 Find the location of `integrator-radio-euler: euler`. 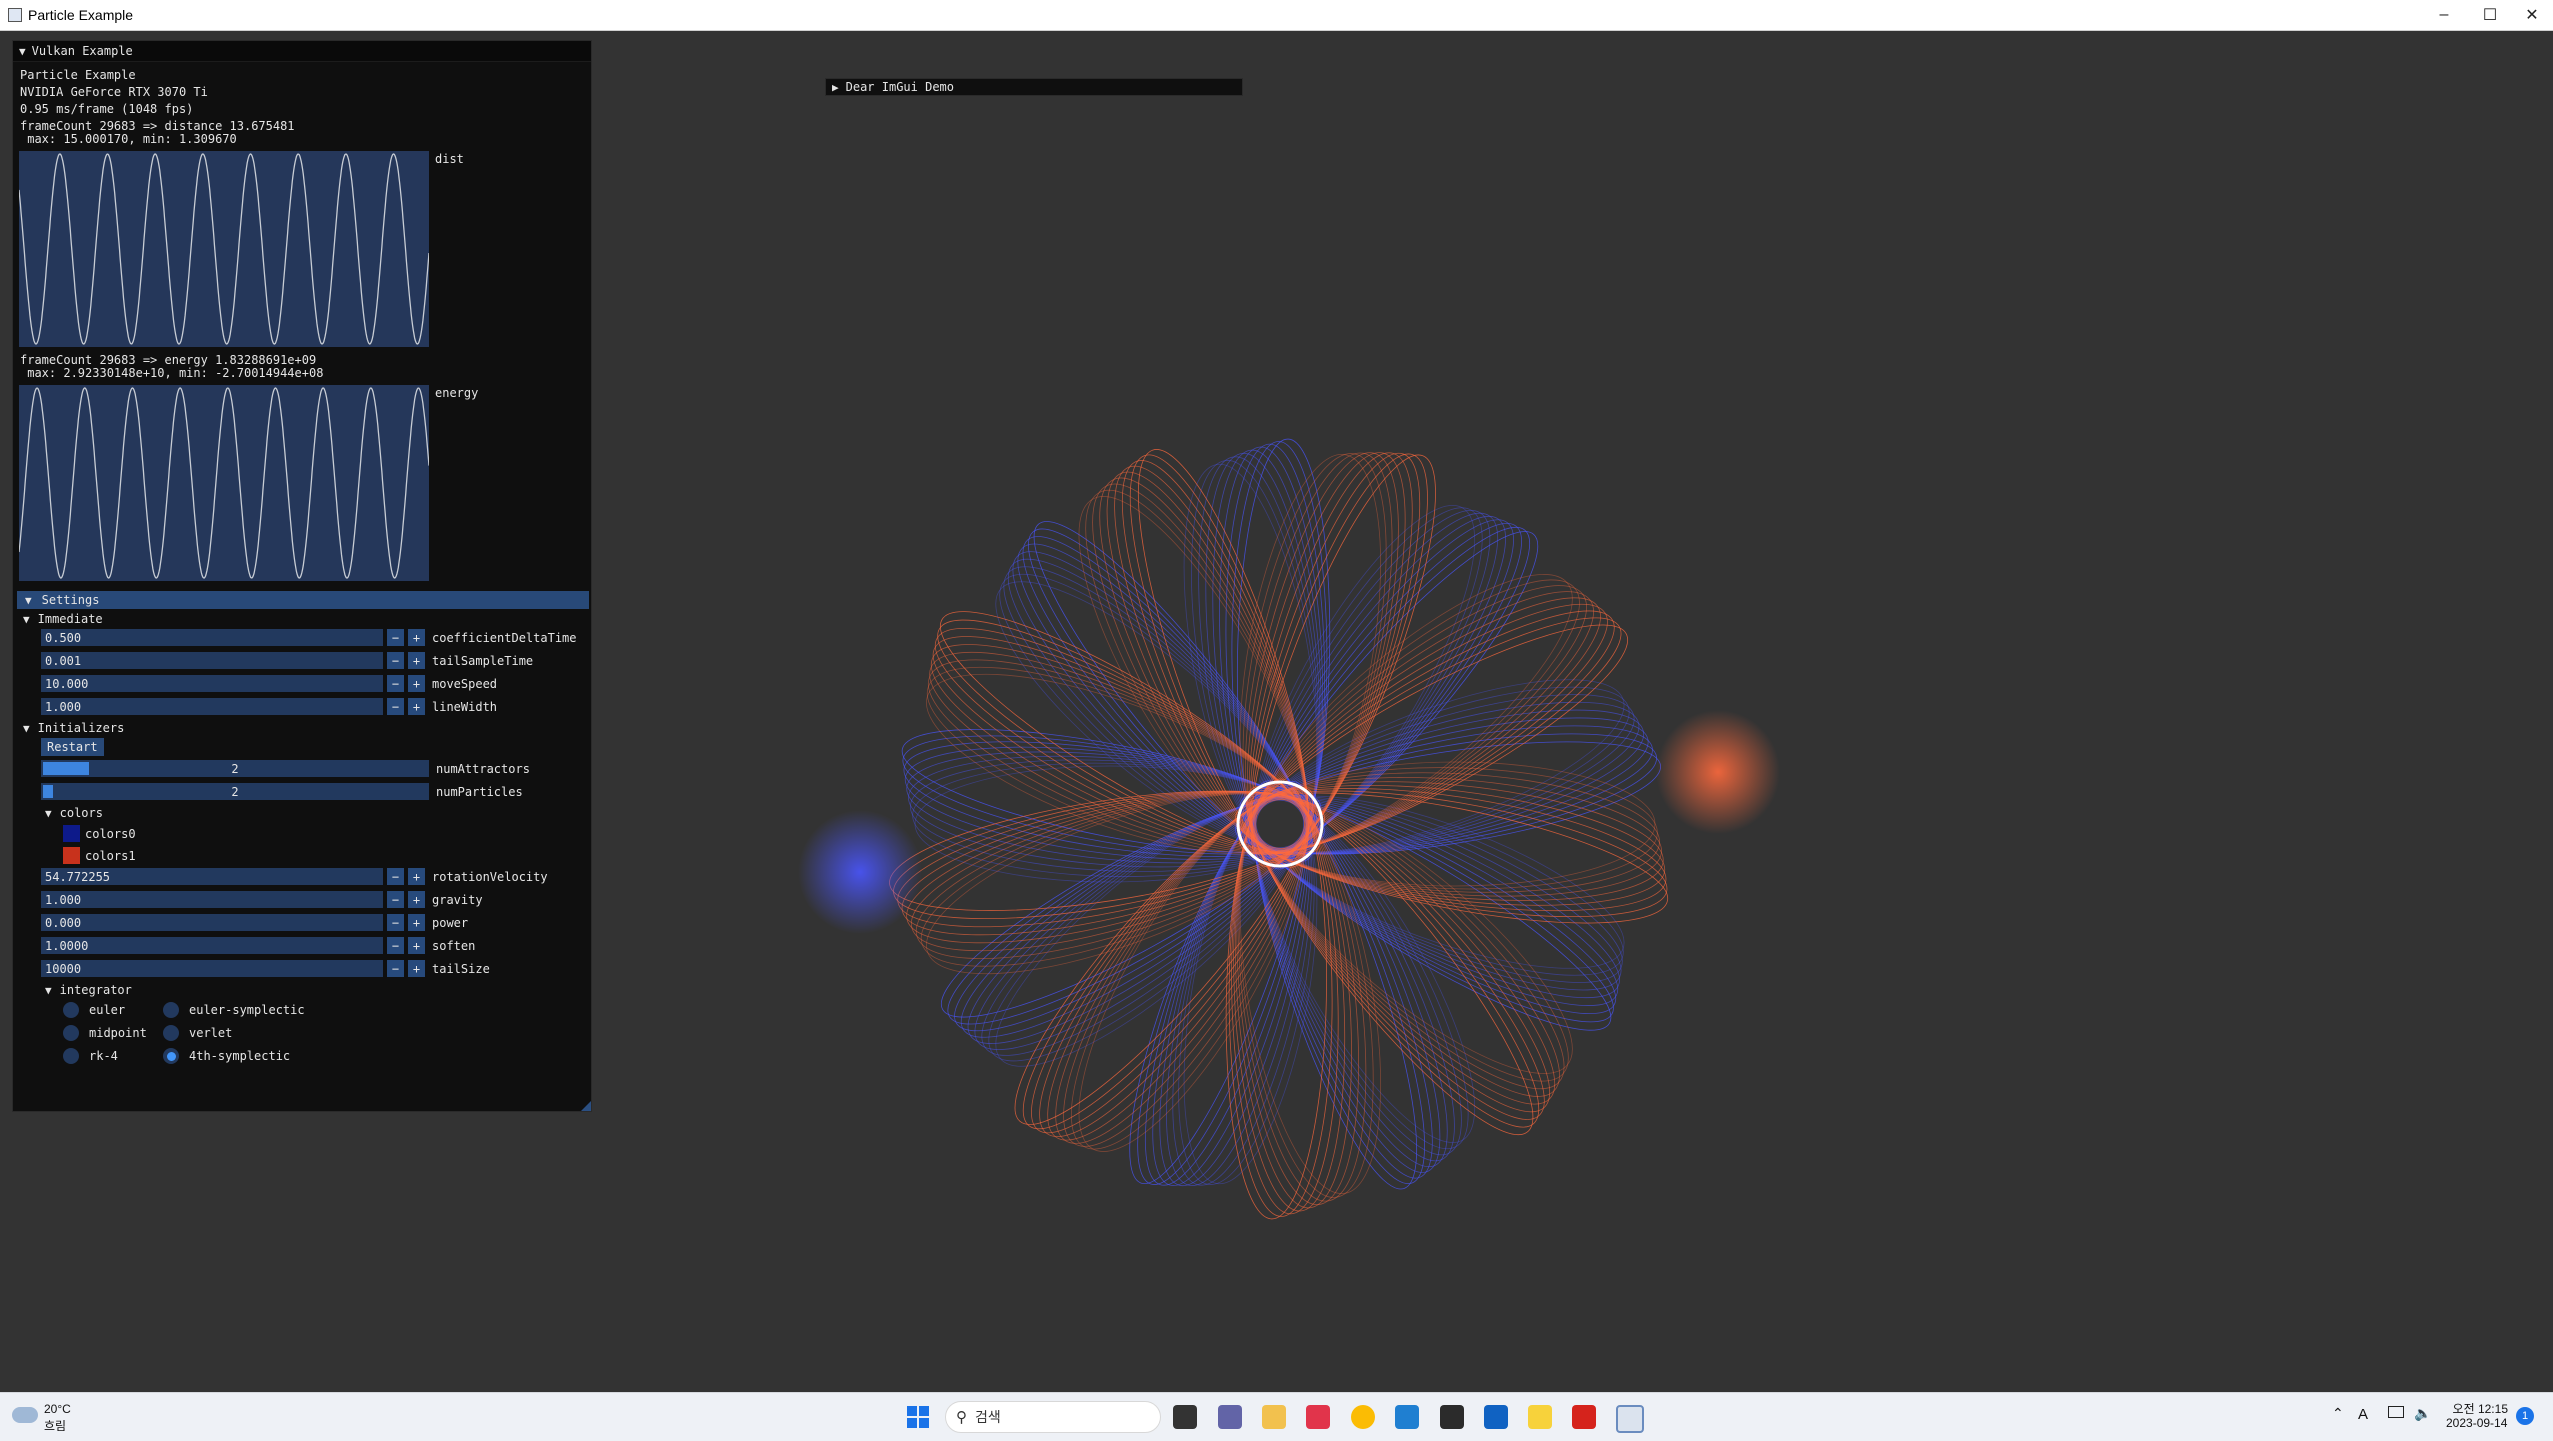

integrator-radio-euler: euler is located at coordinates (94, 1010).